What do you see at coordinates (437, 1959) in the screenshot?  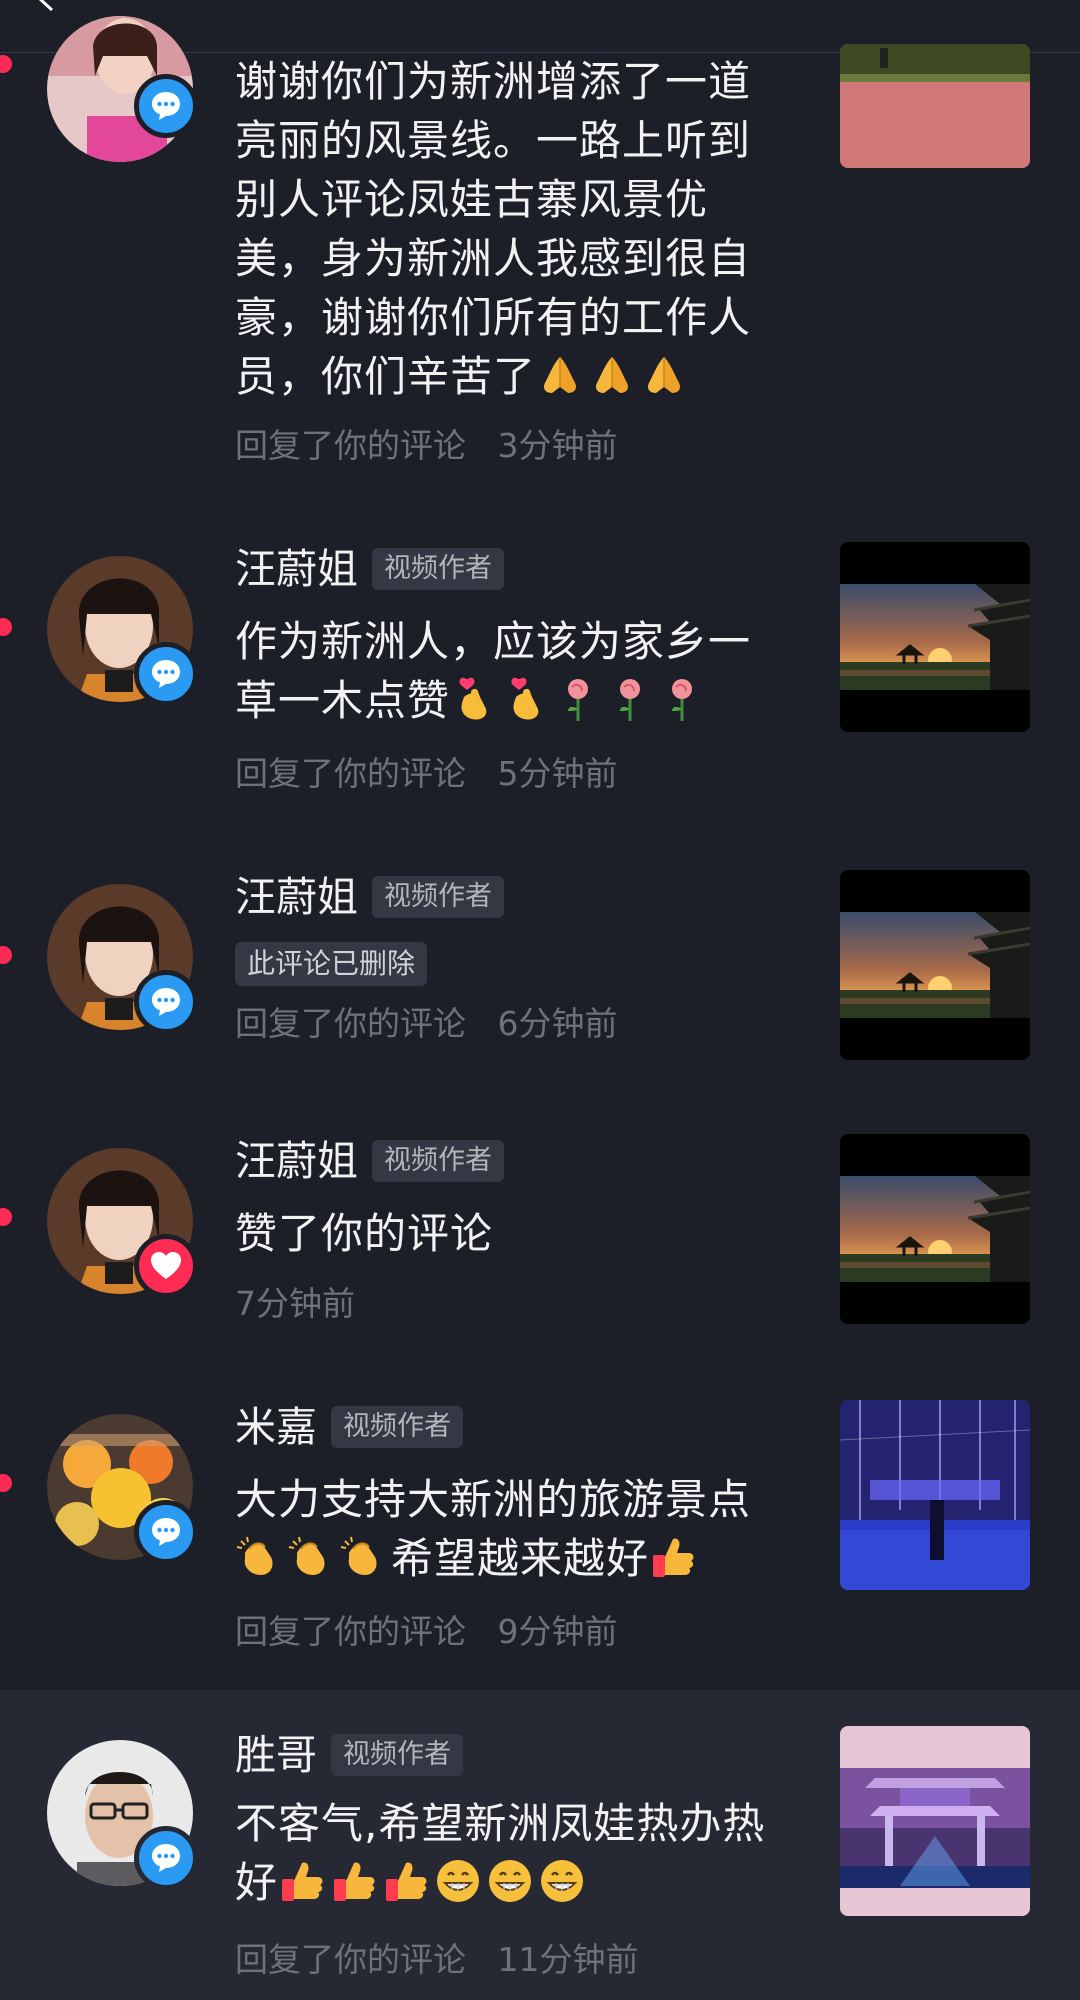 I see `reply-meta: 回复了你的评论 11分钟前` at bounding box center [437, 1959].